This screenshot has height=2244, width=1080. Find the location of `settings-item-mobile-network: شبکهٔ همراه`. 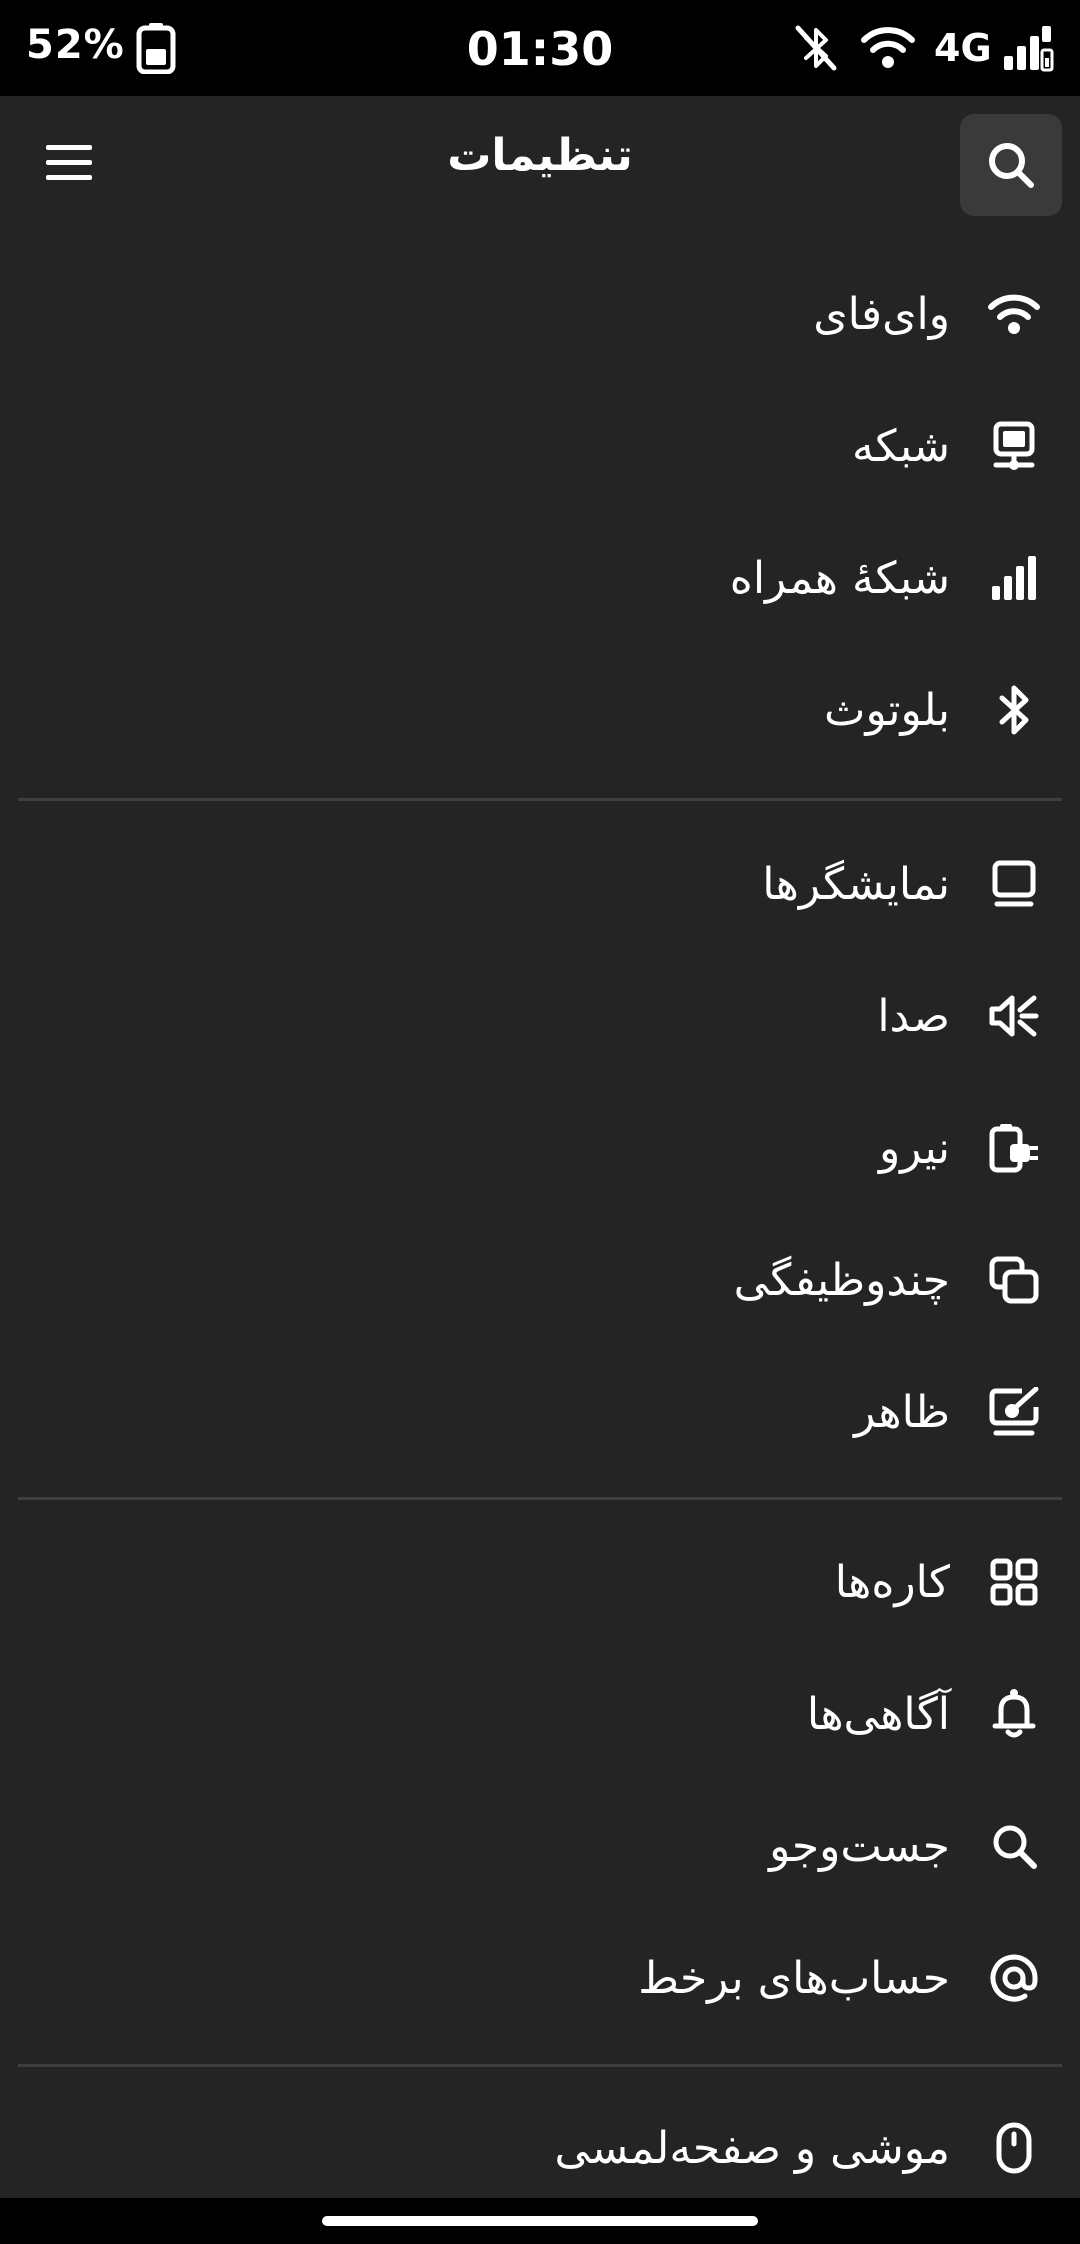

settings-item-mobile-network: شبکهٔ همراه is located at coordinates (540, 578).